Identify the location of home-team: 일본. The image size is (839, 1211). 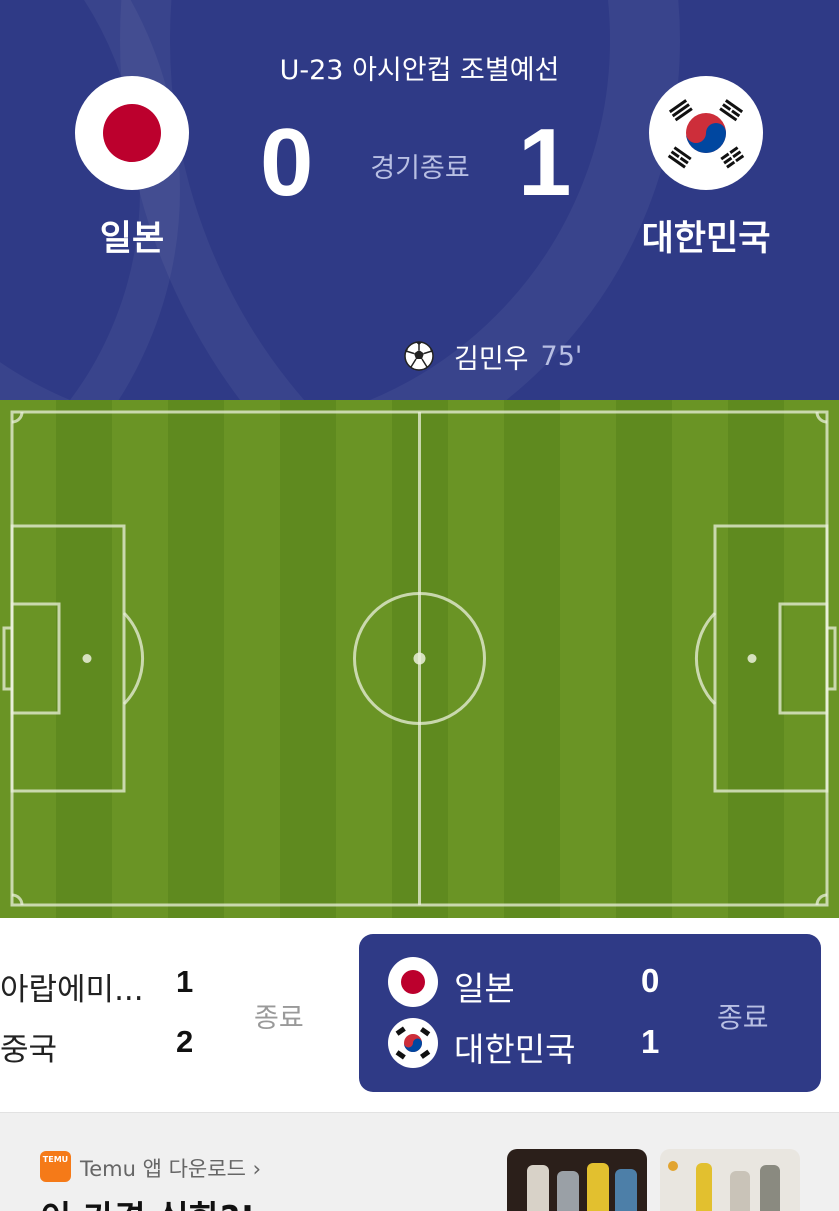
(132, 168).